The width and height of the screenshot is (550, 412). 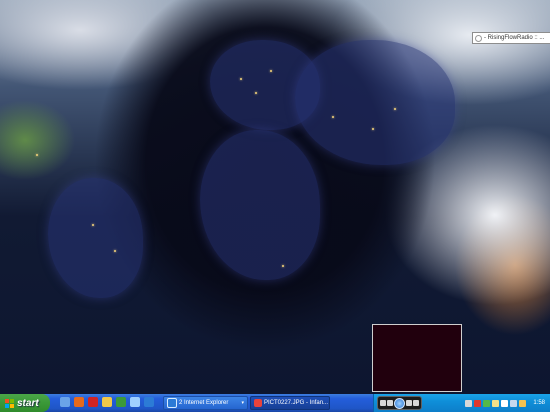 I want to click on play-button, so click(x=399, y=403).